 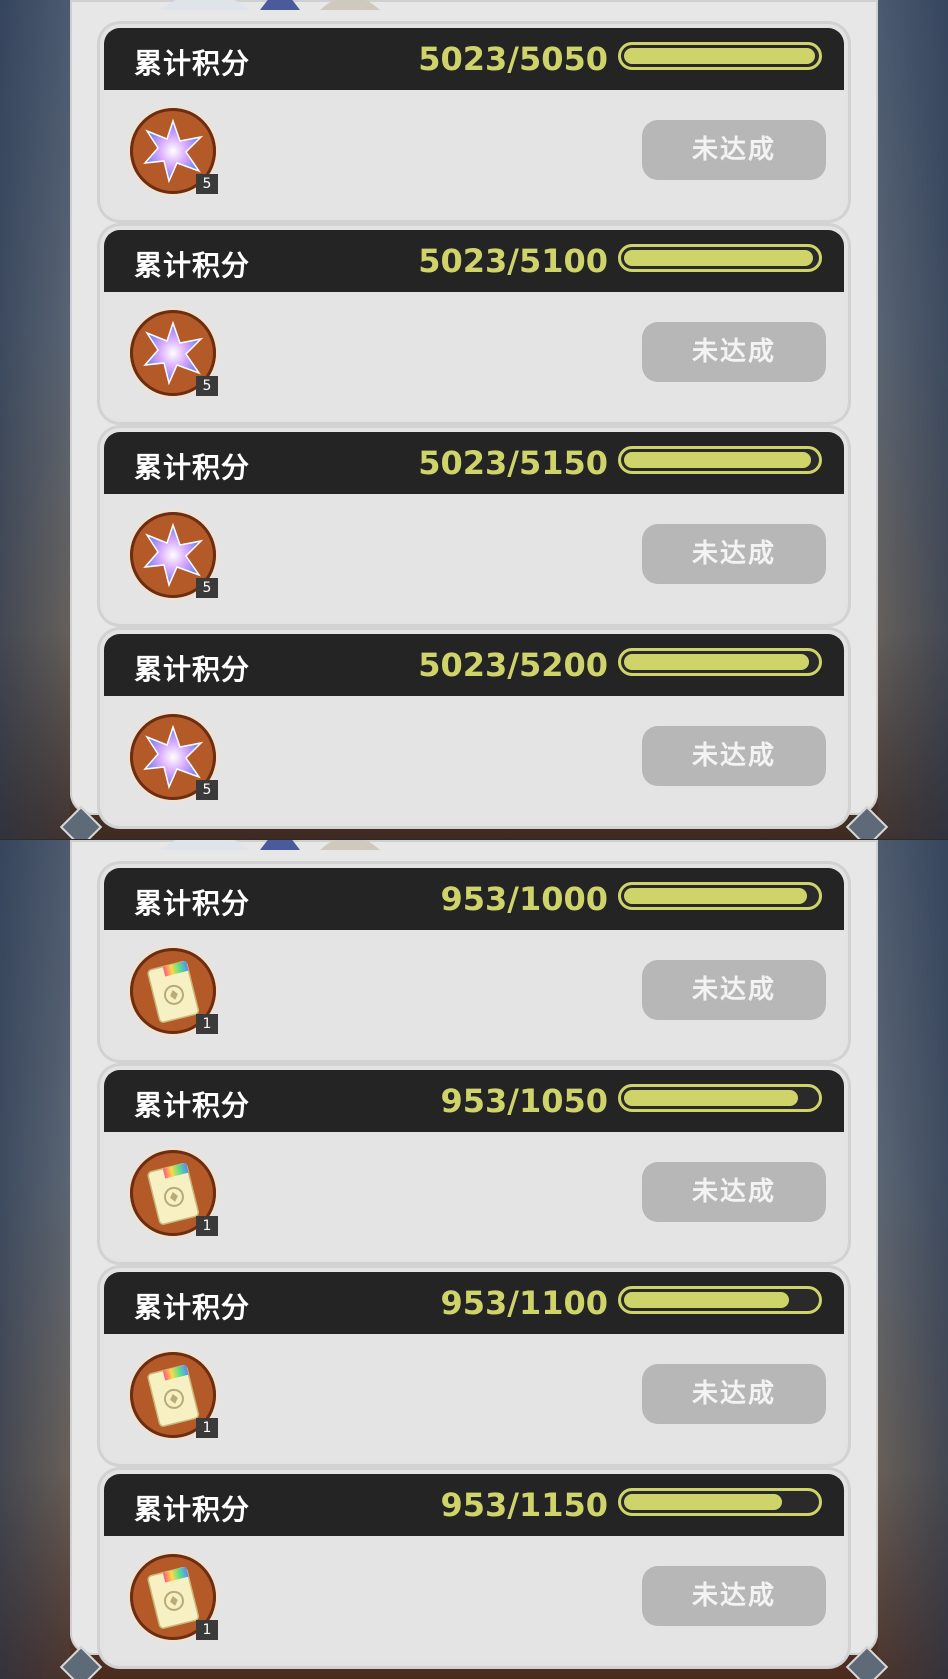 I want to click on reward-card: 累计积分 5023/5200 5 未达成, so click(x=474, y=728).